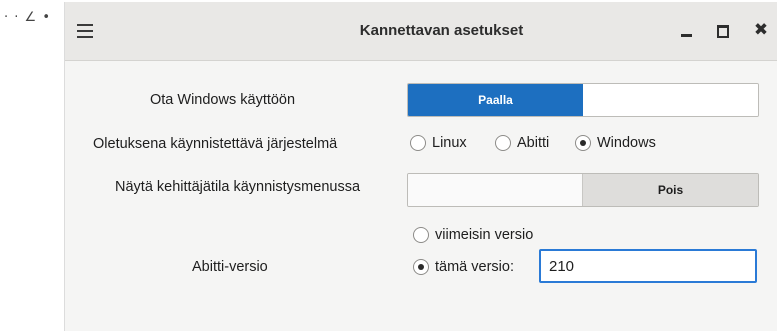 Image resolution: width=777 pixels, height=331 pixels. What do you see at coordinates (230, 267) in the screenshot?
I see `abitti-version-label: Abitti-versio` at bounding box center [230, 267].